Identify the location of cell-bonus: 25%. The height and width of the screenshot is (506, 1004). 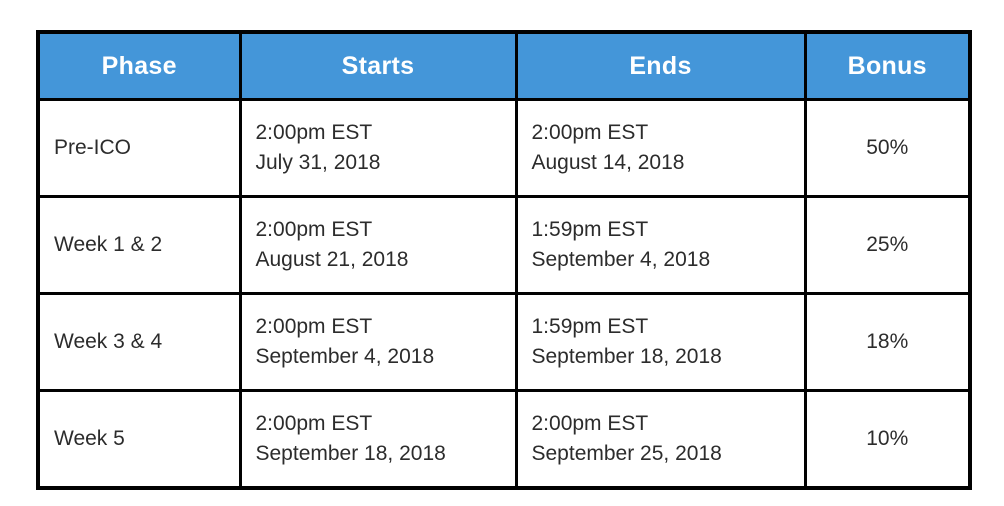
(887, 245).